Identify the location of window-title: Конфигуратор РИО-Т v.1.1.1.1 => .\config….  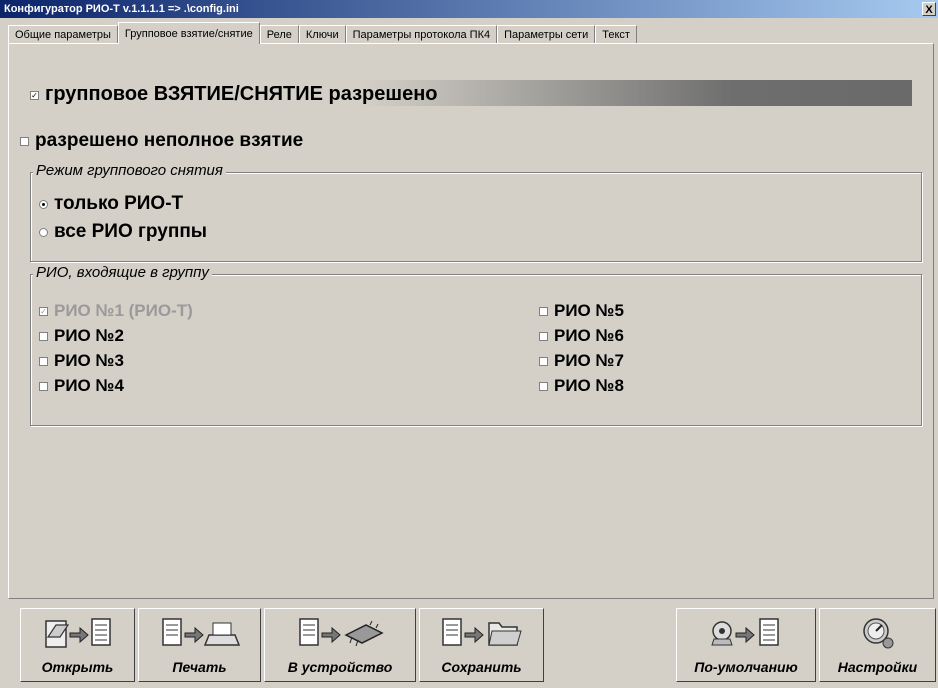
(121, 9).